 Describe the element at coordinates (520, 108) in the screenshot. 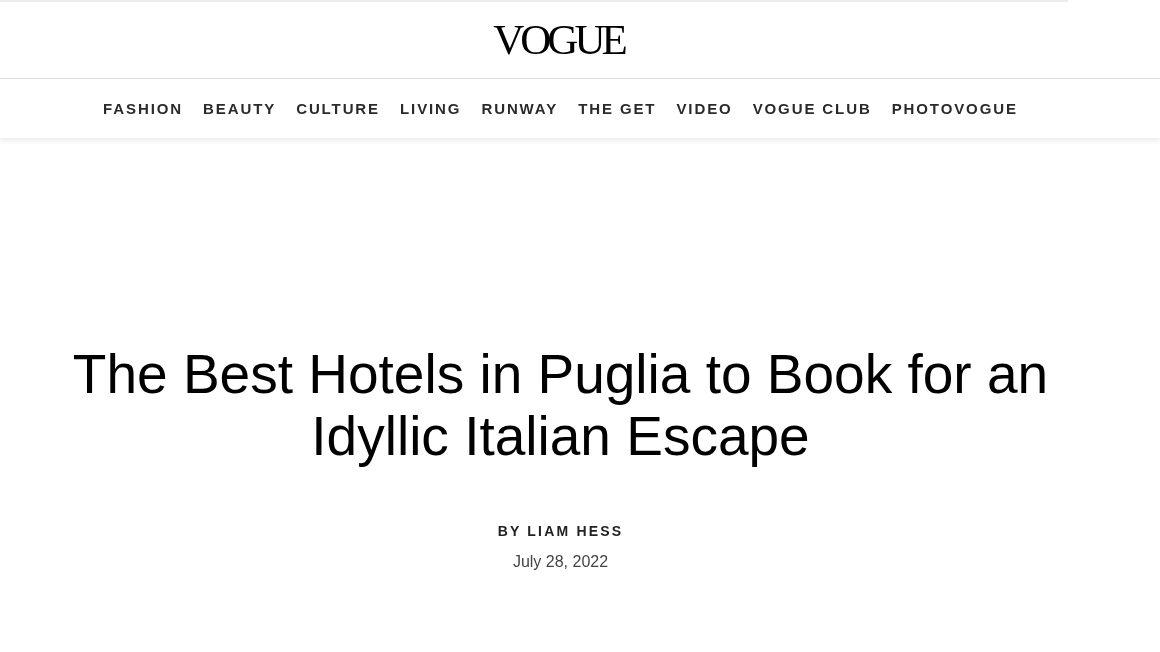

I see `nav-link: RUNWAY` at that location.